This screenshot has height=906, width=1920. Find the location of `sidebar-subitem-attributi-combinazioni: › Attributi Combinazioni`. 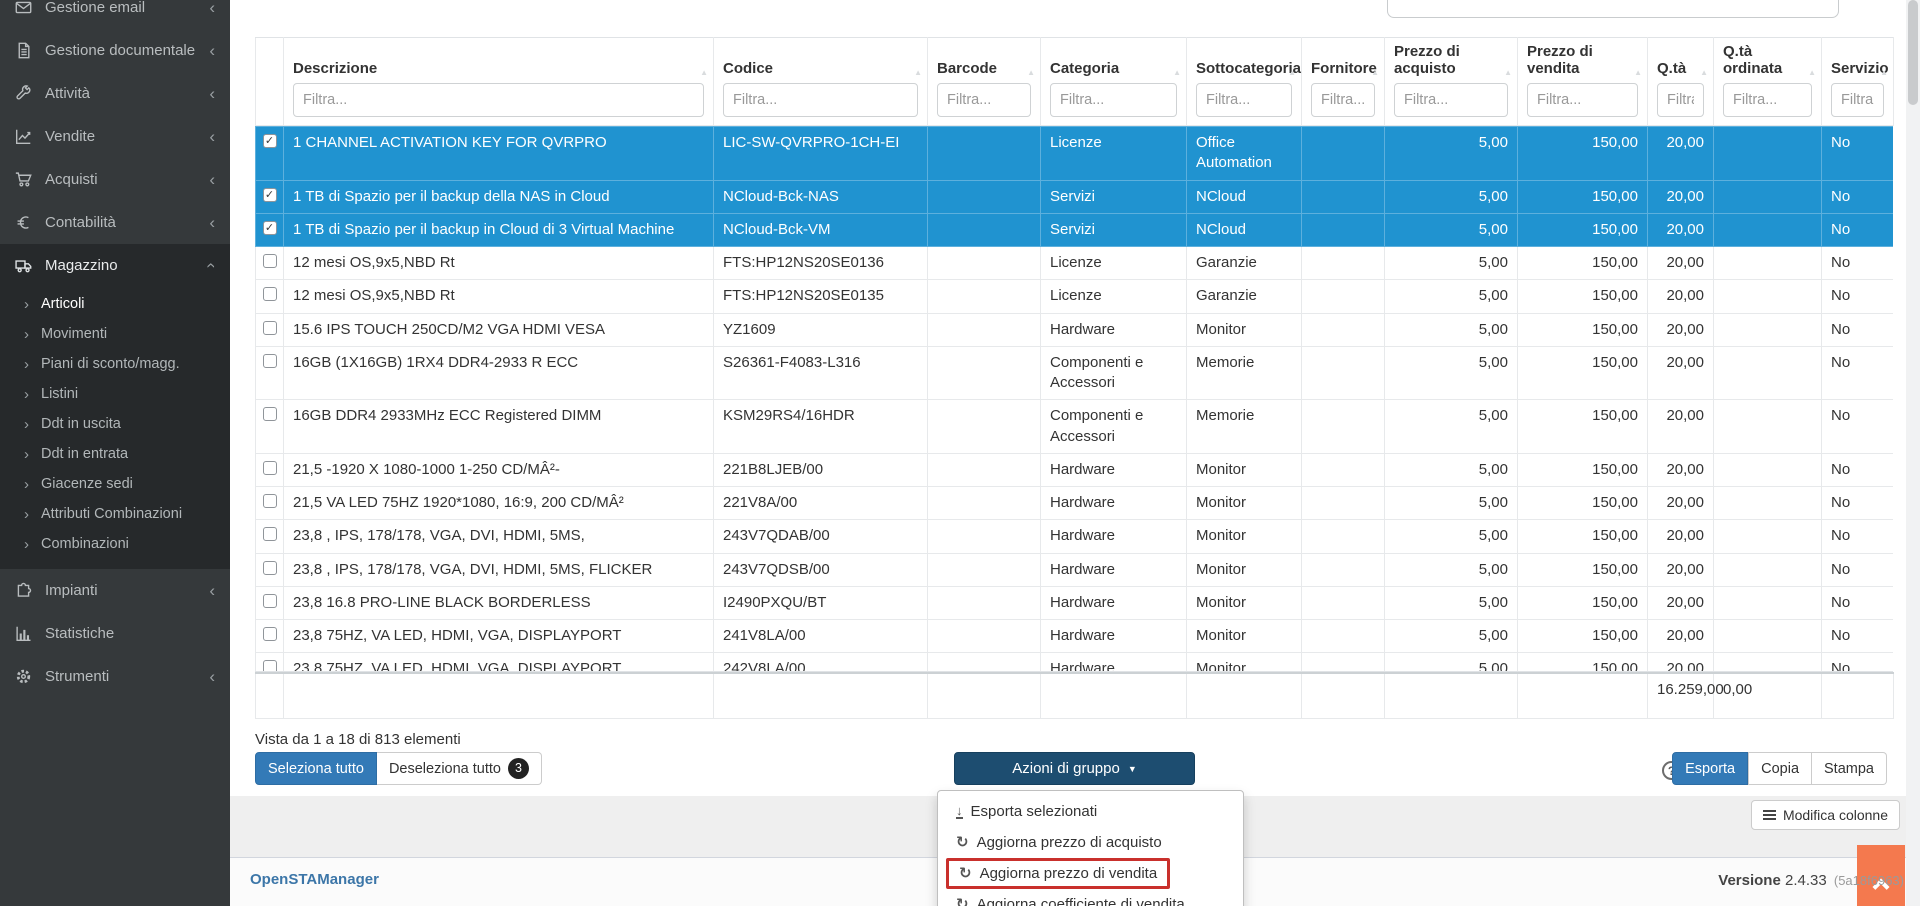

sidebar-subitem-attributi-combinazioni: › Attributi Combinazioni is located at coordinates (115, 514).